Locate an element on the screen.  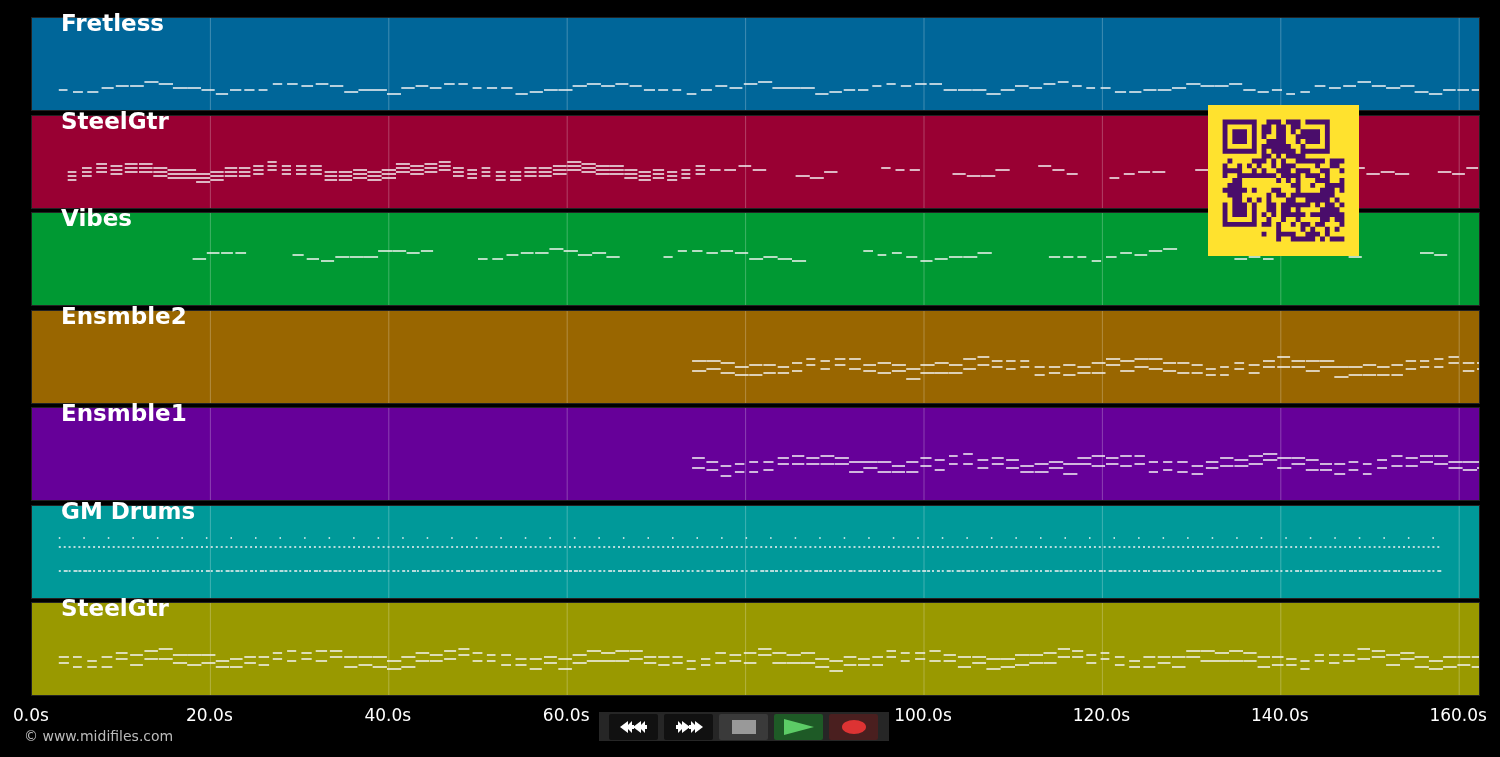
track-name: GM Drums is located at coordinates (128, 510).